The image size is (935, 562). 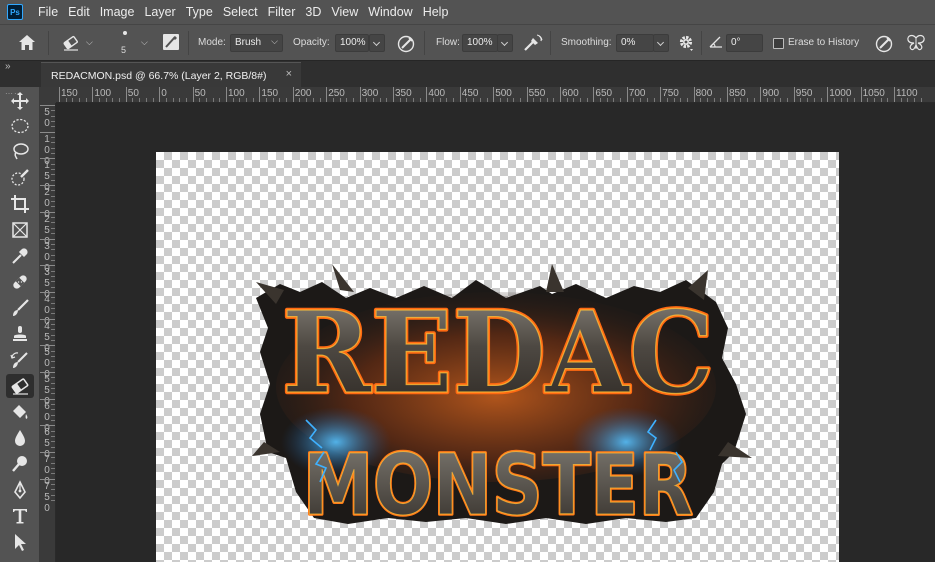 What do you see at coordinates (505, 43) in the screenshot?
I see `flow-dropdown` at bounding box center [505, 43].